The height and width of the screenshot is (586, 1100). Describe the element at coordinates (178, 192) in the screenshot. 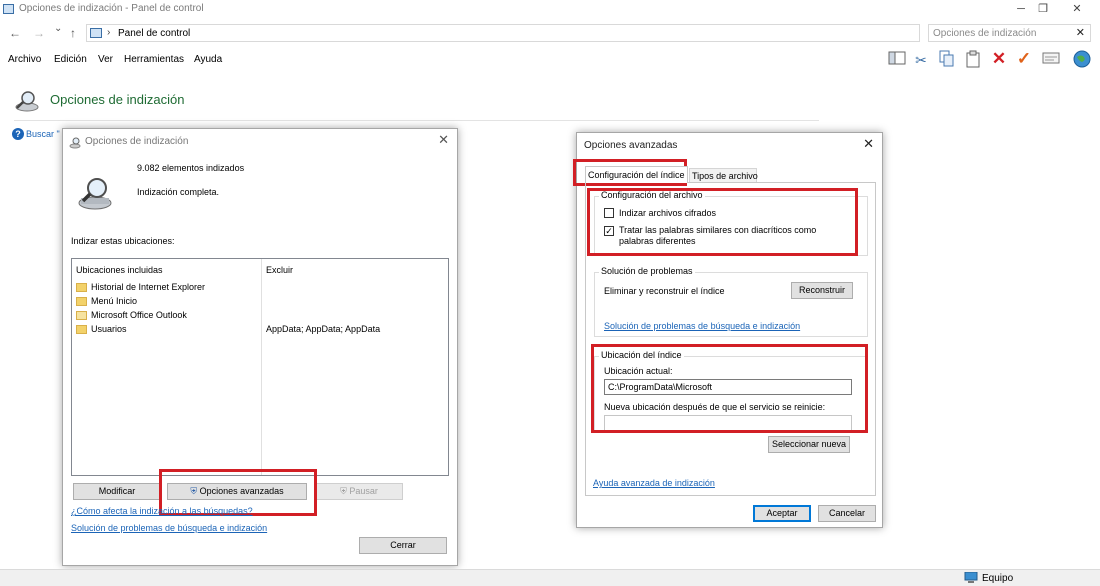

I see `indexing-status: Indización completa.` at that location.